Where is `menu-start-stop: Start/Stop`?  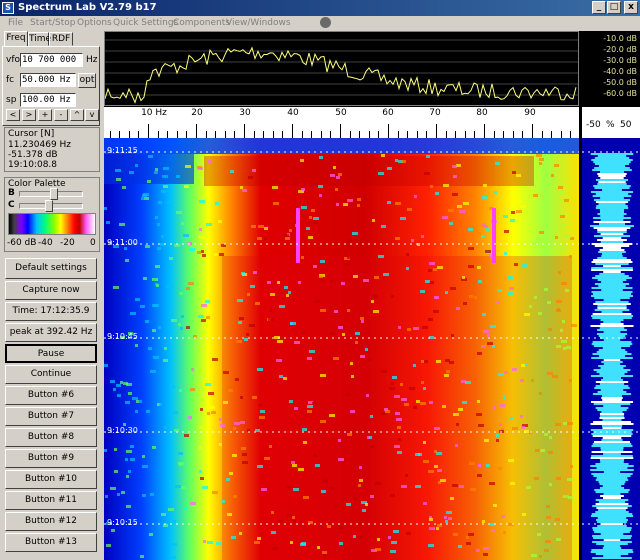 menu-start-stop: Start/Stop is located at coordinates (52, 23).